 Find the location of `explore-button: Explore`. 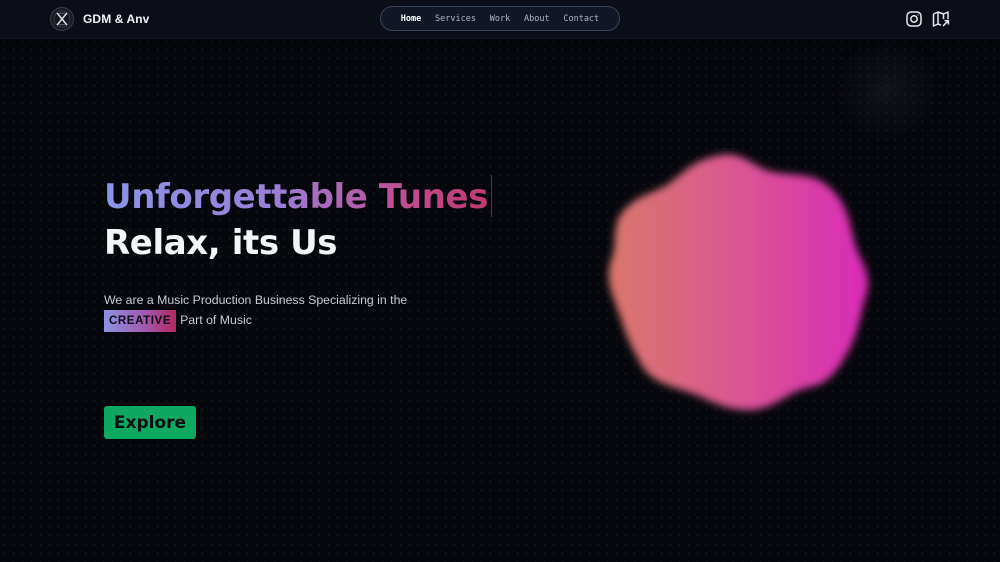

explore-button: Explore is located at coordinates (150, 422).